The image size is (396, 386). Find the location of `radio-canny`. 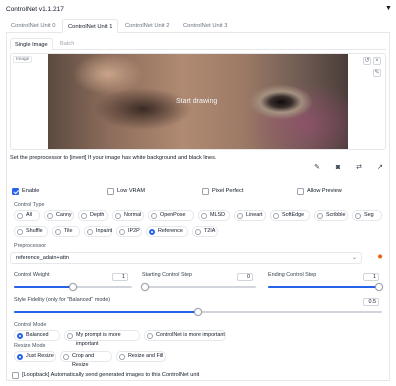

radio-canny is located at coordinates (50, 216).